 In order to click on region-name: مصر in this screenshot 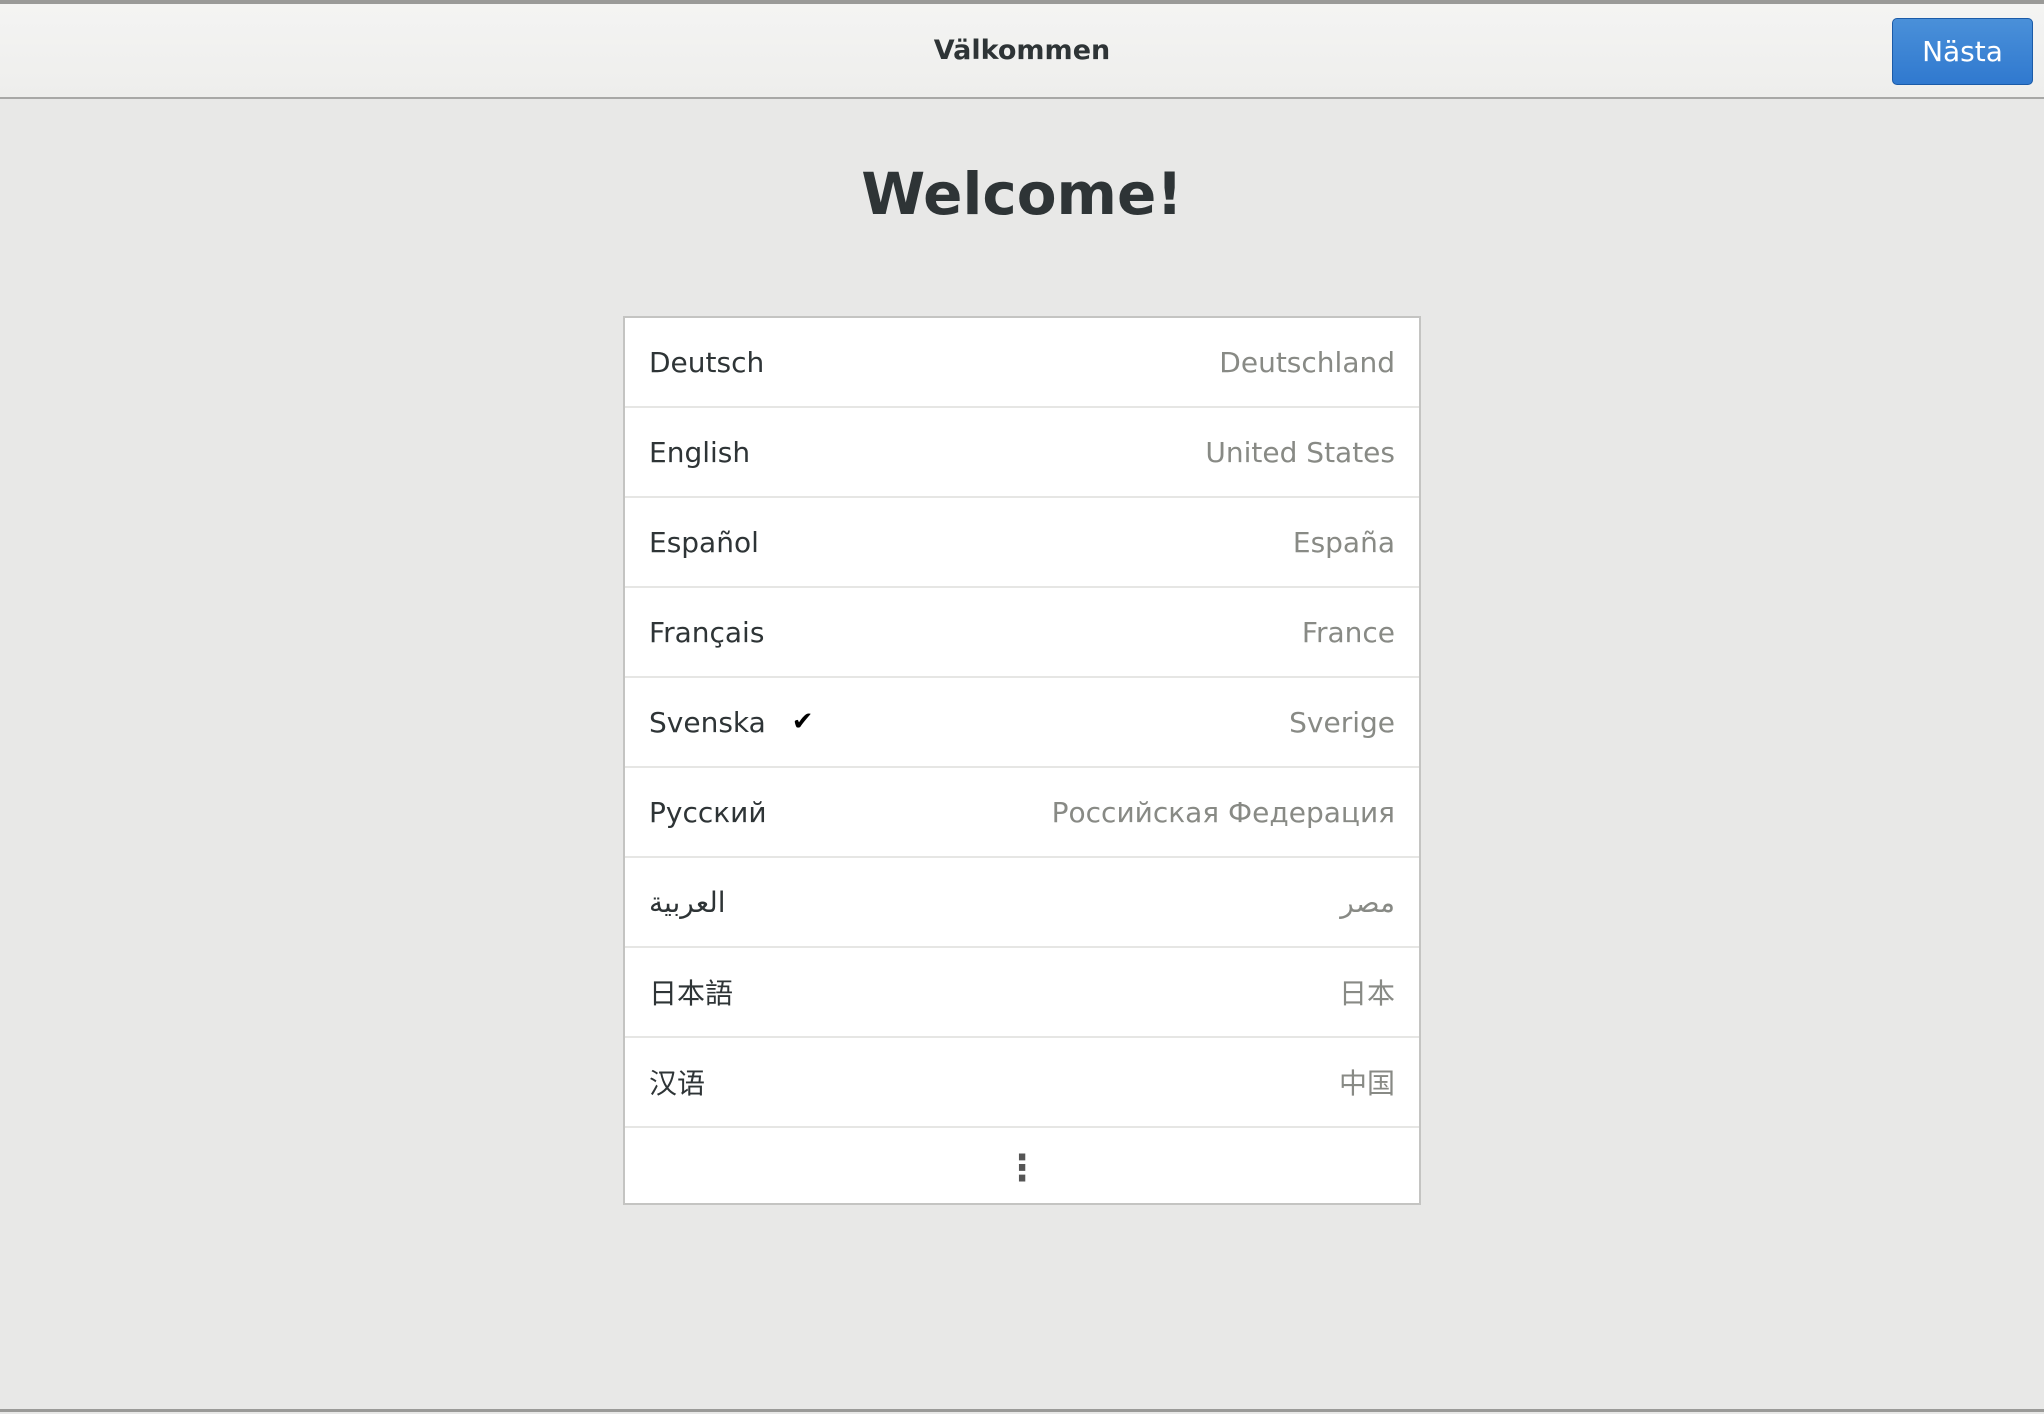, I will do `click(1367, 902)`.